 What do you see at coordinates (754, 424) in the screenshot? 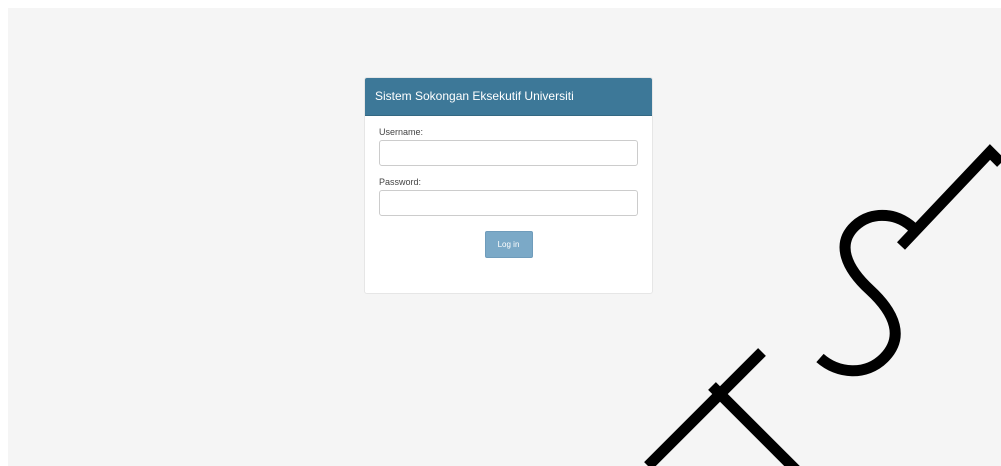
I see `watermark-letter-t-bar` at bounding box center [754, 424].